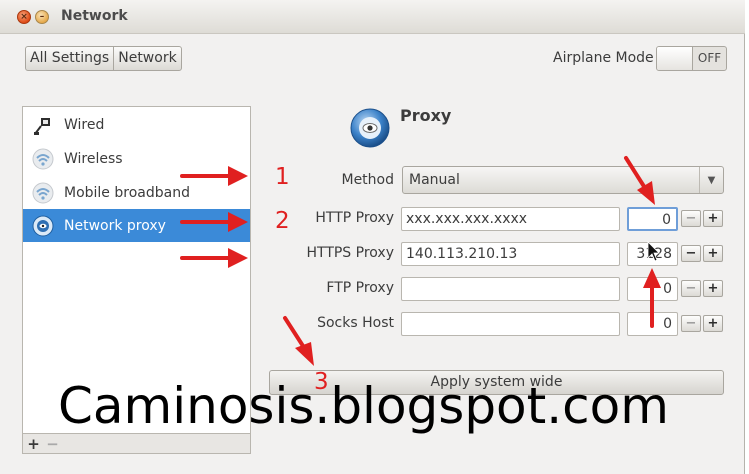  What do you see at coordinates (127, 192) in the screenshot?
I see `sidebar-item-label: Mobile broadband` at bounding box center [127, 192].